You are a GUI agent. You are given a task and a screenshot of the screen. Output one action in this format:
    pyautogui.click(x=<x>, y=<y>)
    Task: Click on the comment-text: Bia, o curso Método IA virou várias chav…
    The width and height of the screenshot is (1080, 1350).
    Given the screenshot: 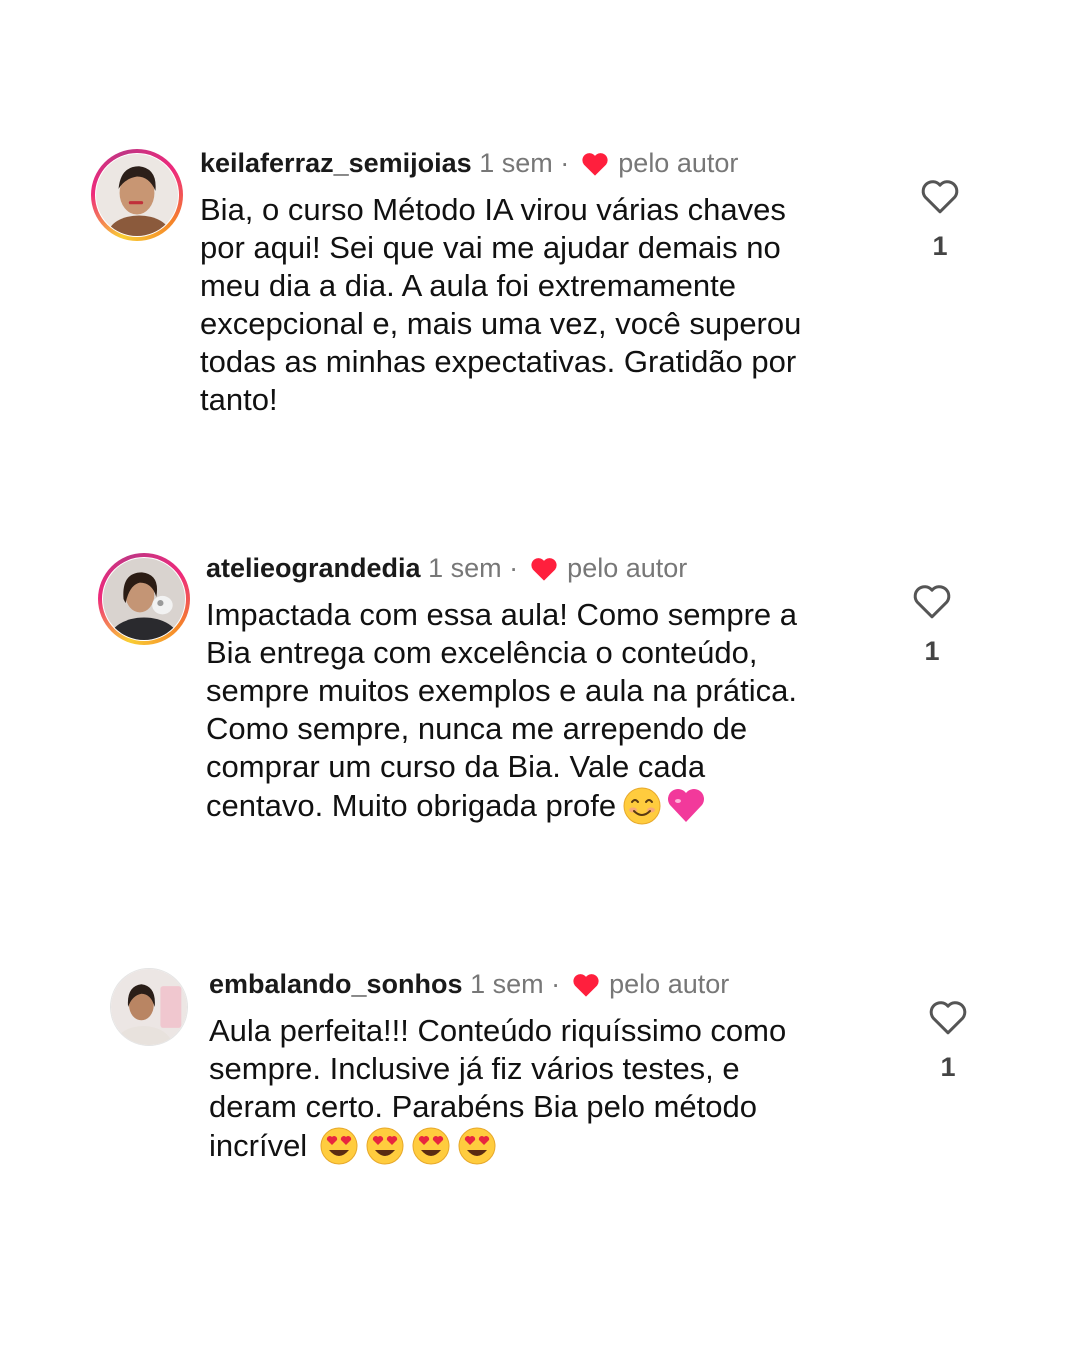 What is the action you would take?
    pyautogui.click(x=501, y=304)
    